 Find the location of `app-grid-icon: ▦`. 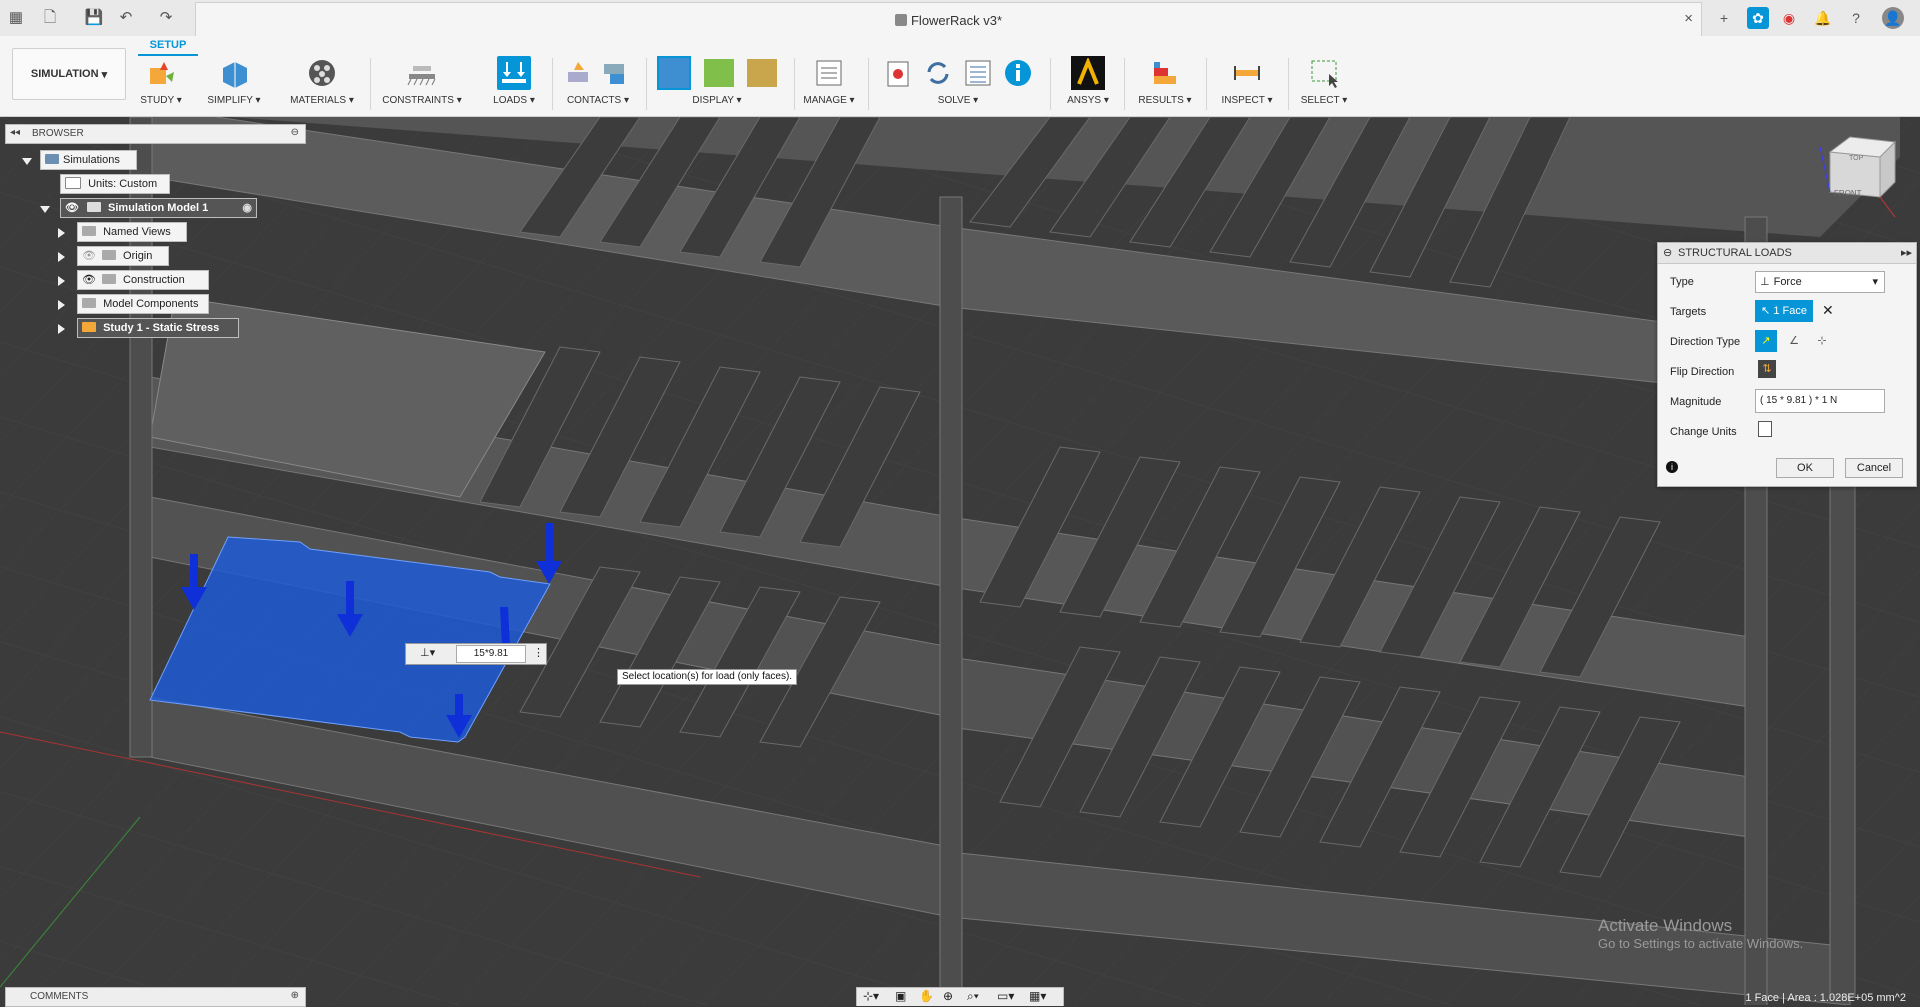

app-grid-icon: ▦ is located at coordinates (16, 18).